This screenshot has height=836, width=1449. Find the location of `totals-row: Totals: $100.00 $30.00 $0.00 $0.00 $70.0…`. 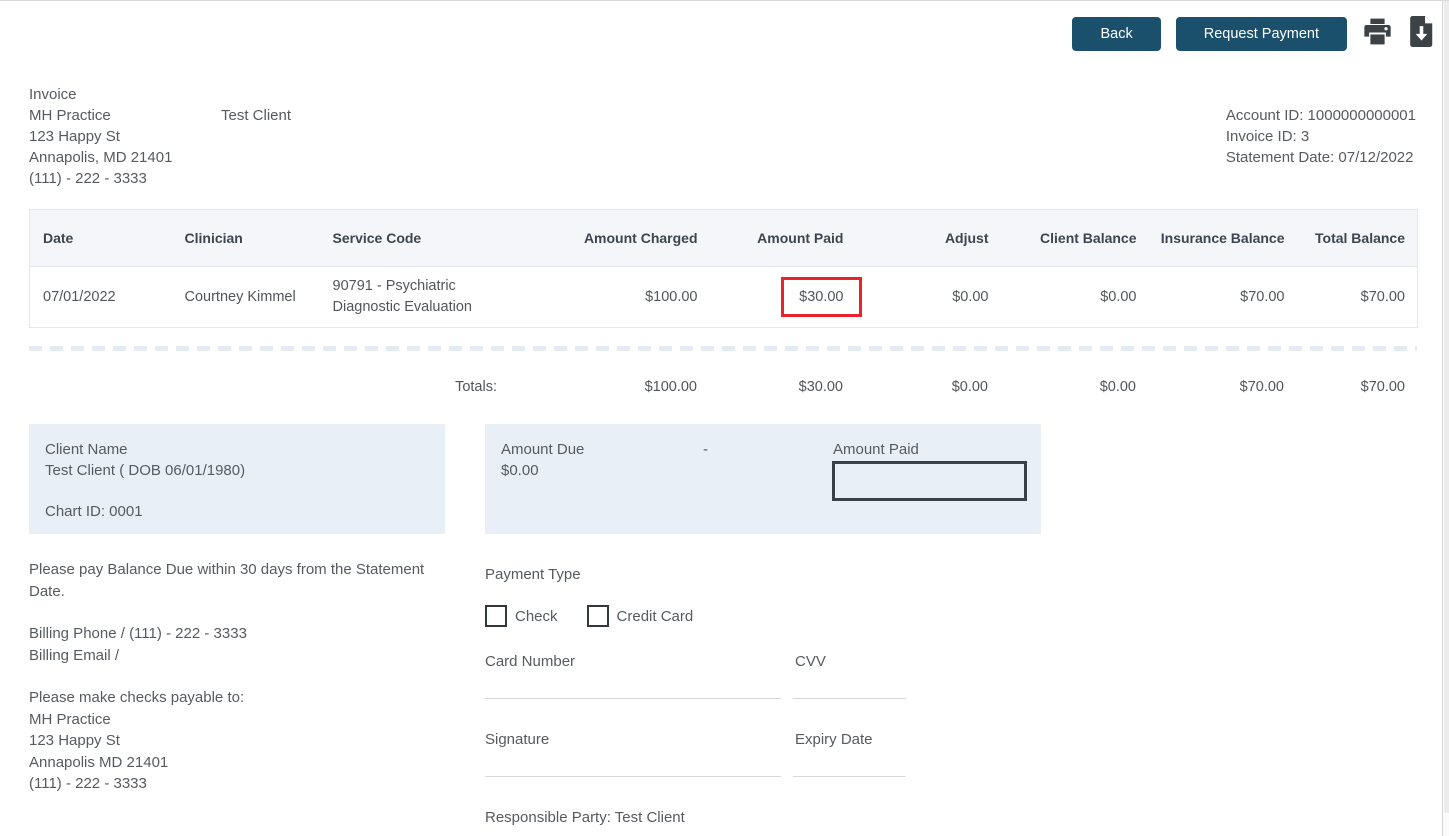

totals-row: Totals: $100.00 $30.00 $0.00 $0.00 $70.0… is located at coordinates (723, 387).